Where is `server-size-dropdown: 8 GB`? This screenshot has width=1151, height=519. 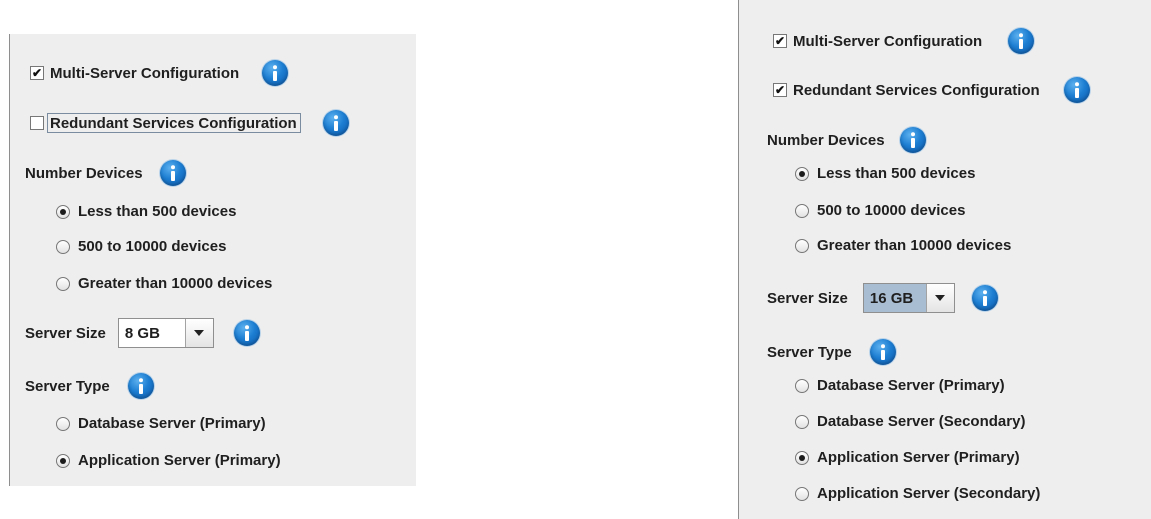 server-size-dropdown: 8 GB is located at coordinates (165, 333).